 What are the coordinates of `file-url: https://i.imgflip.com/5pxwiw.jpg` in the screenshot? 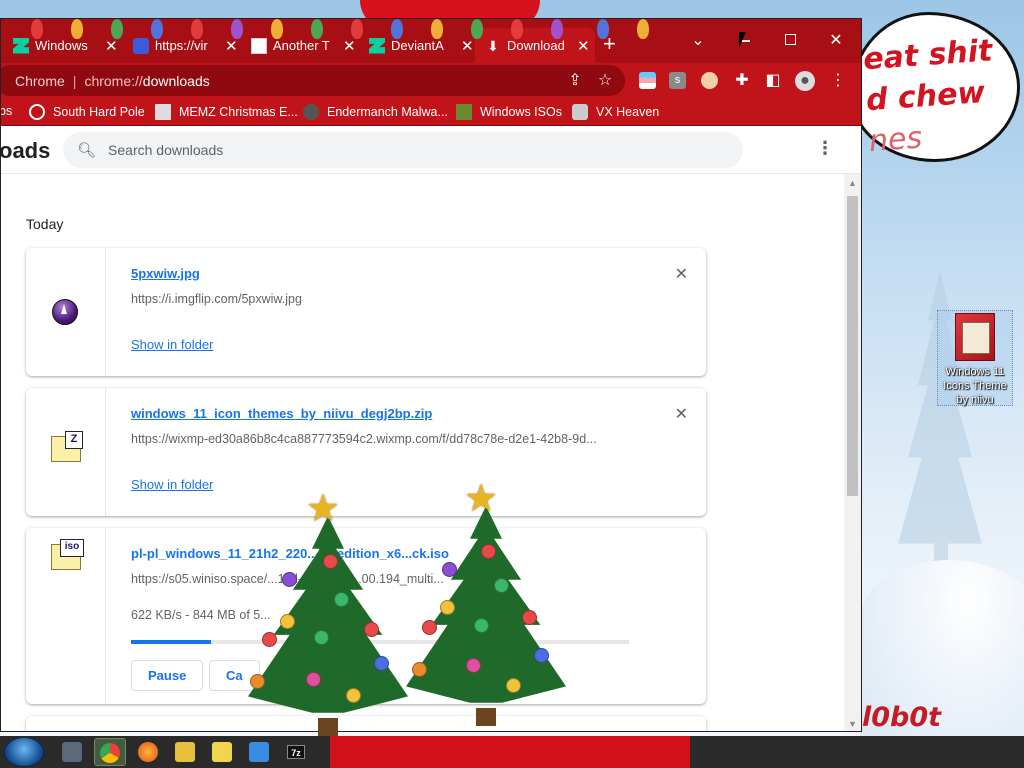 It's located at (216, 299).